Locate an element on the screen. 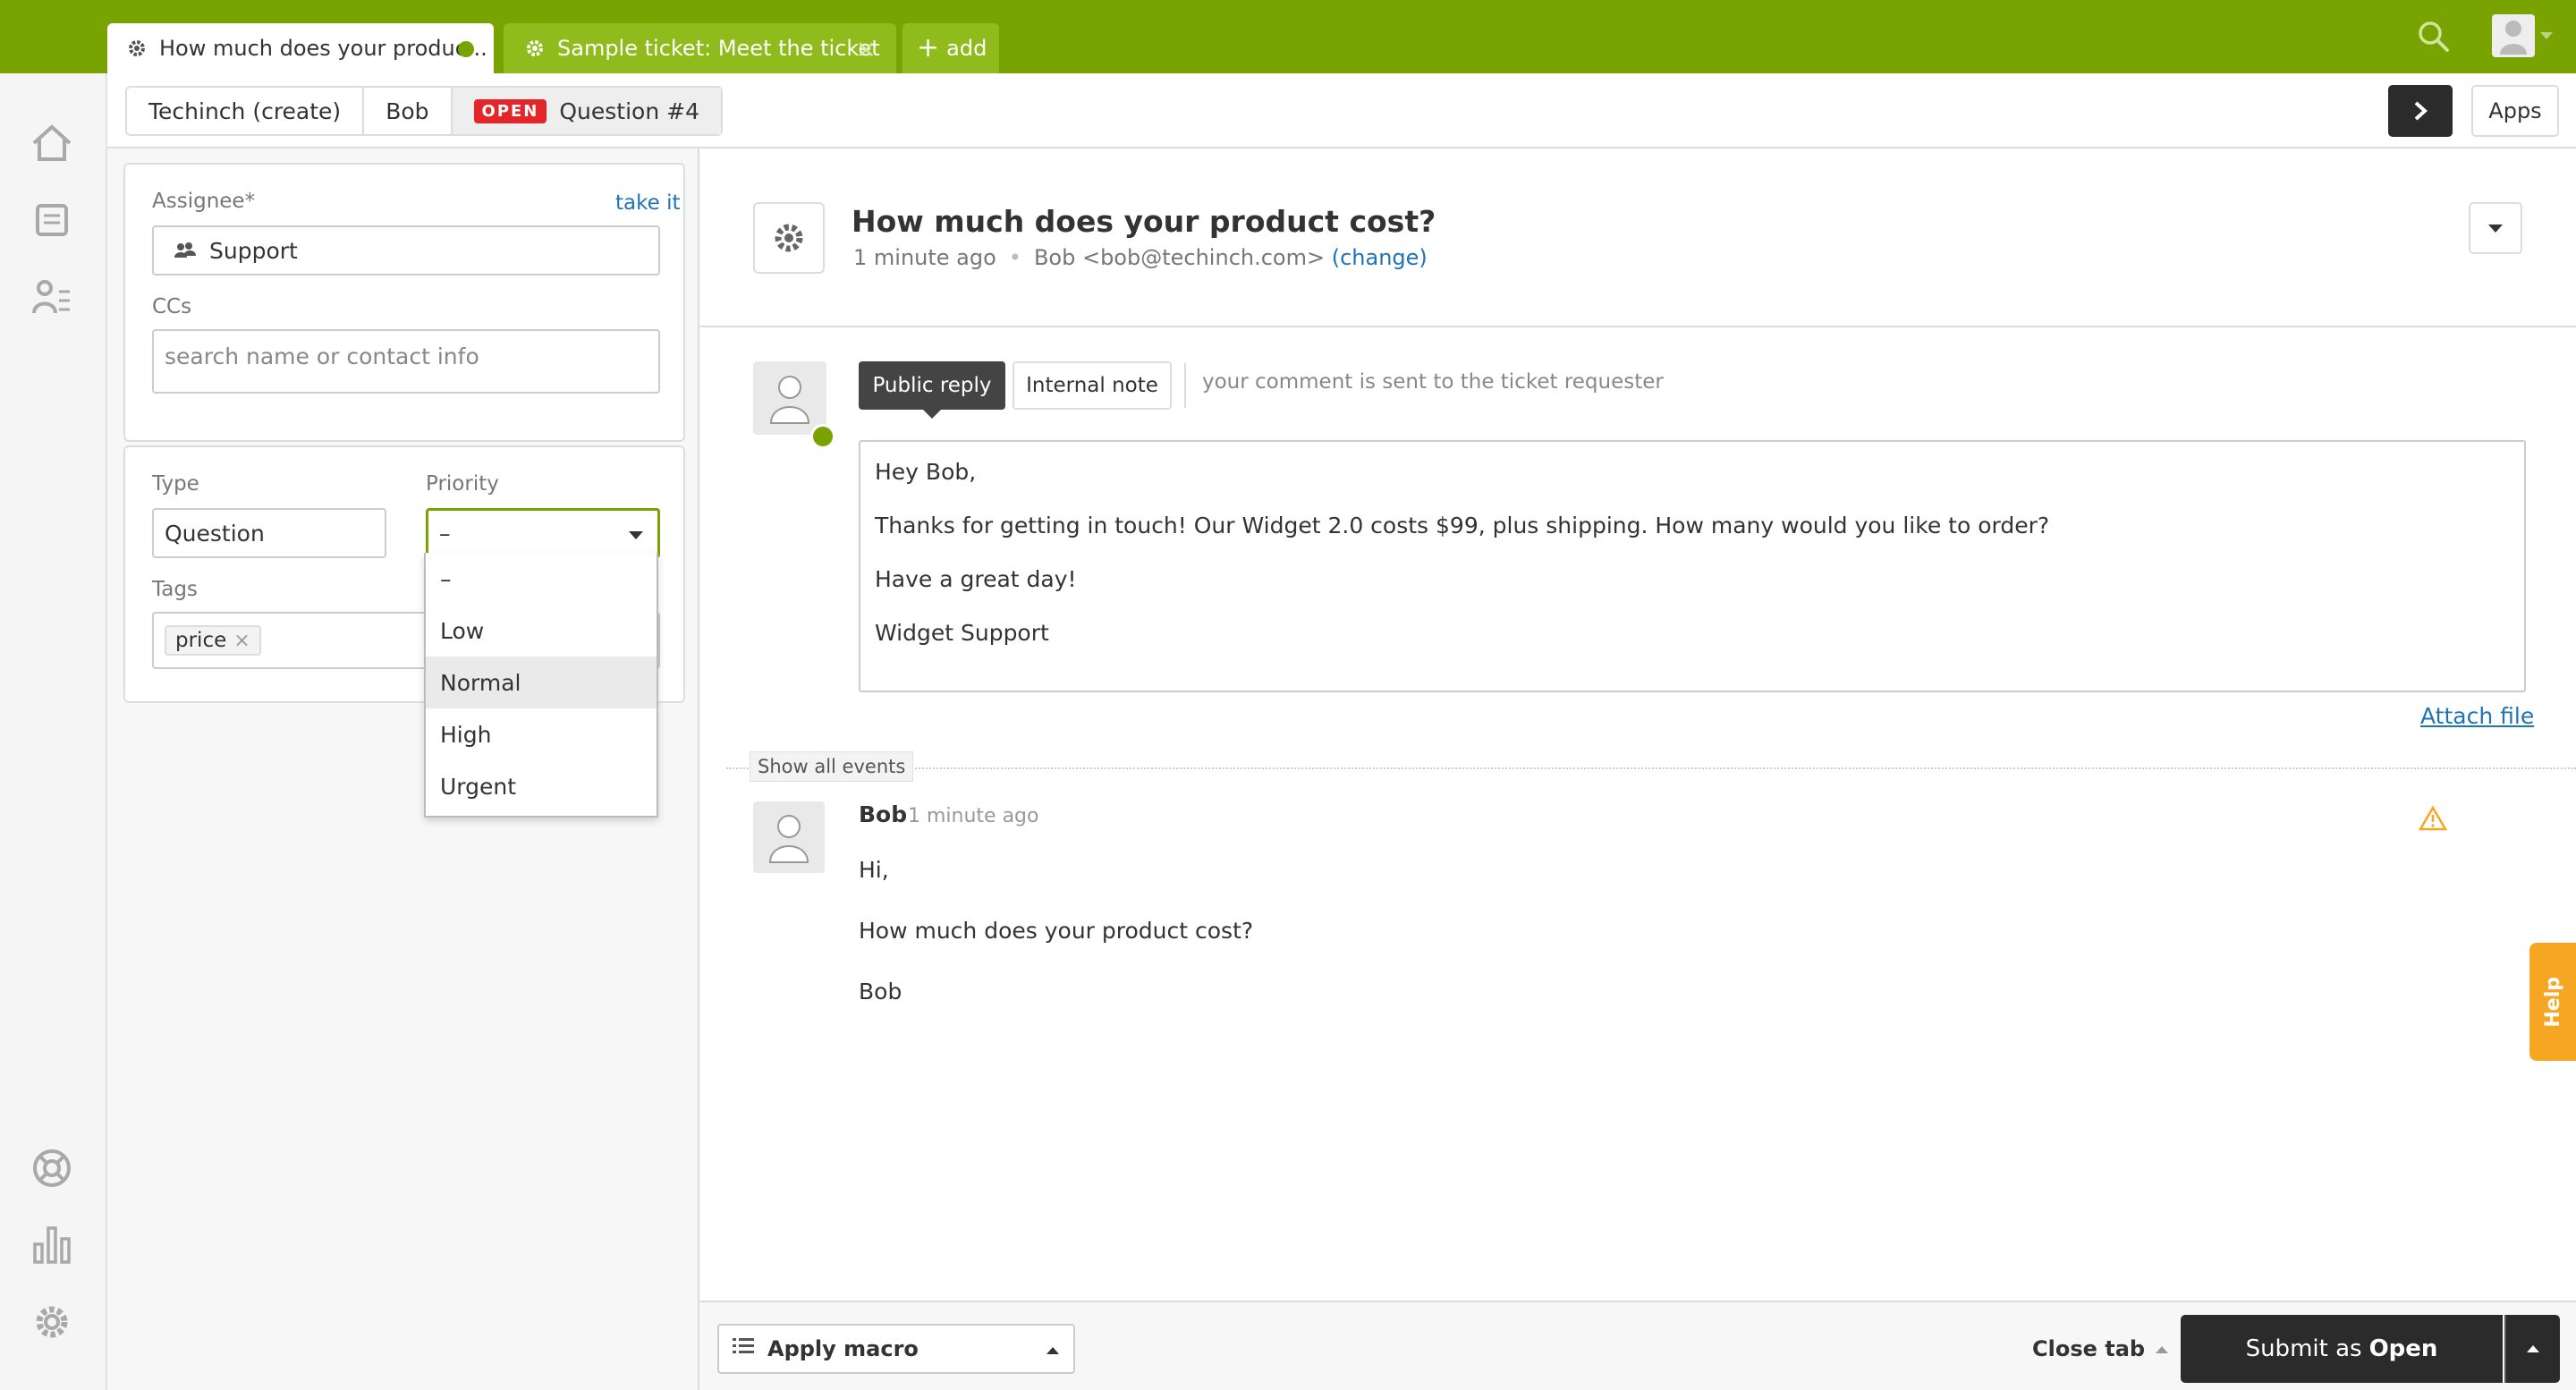 This screenshot has height=1390, width=2576. help-center-icon is located at coordinates (52, 1168).